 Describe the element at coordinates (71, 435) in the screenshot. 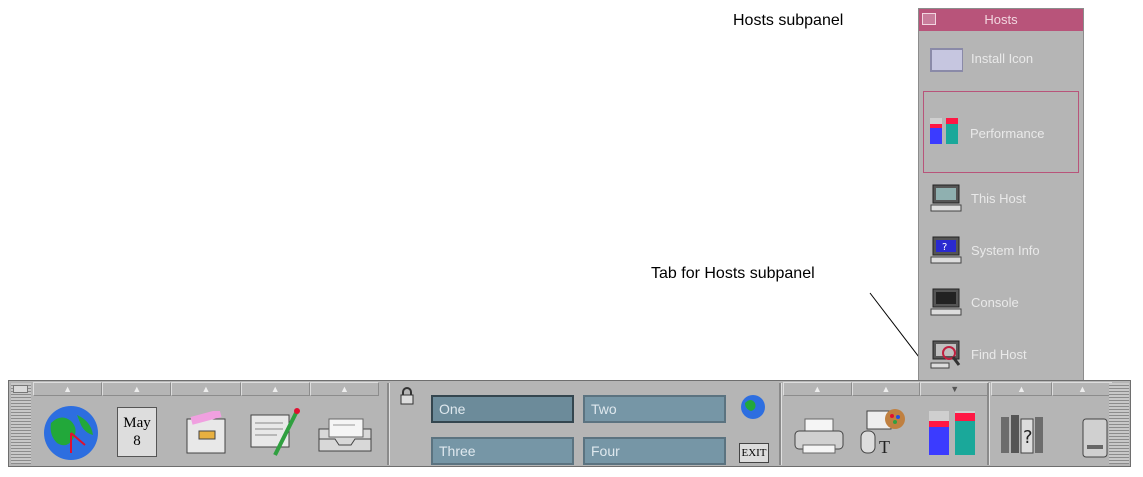

I see `globe-clock-icon` at that location.